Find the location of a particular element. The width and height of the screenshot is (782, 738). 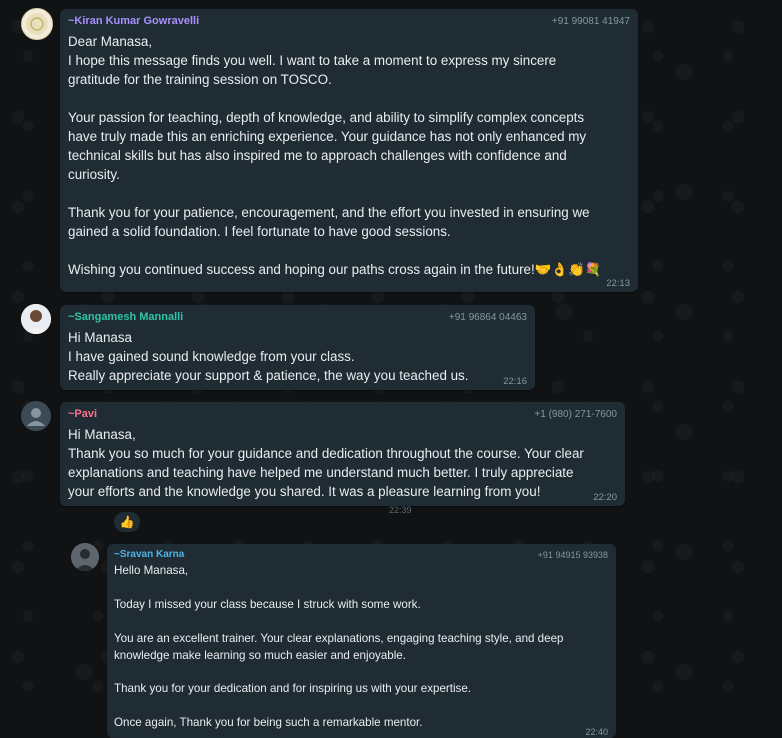

sender-name: ~Sangamesh Mannalli is located at coordinates (125, 317).